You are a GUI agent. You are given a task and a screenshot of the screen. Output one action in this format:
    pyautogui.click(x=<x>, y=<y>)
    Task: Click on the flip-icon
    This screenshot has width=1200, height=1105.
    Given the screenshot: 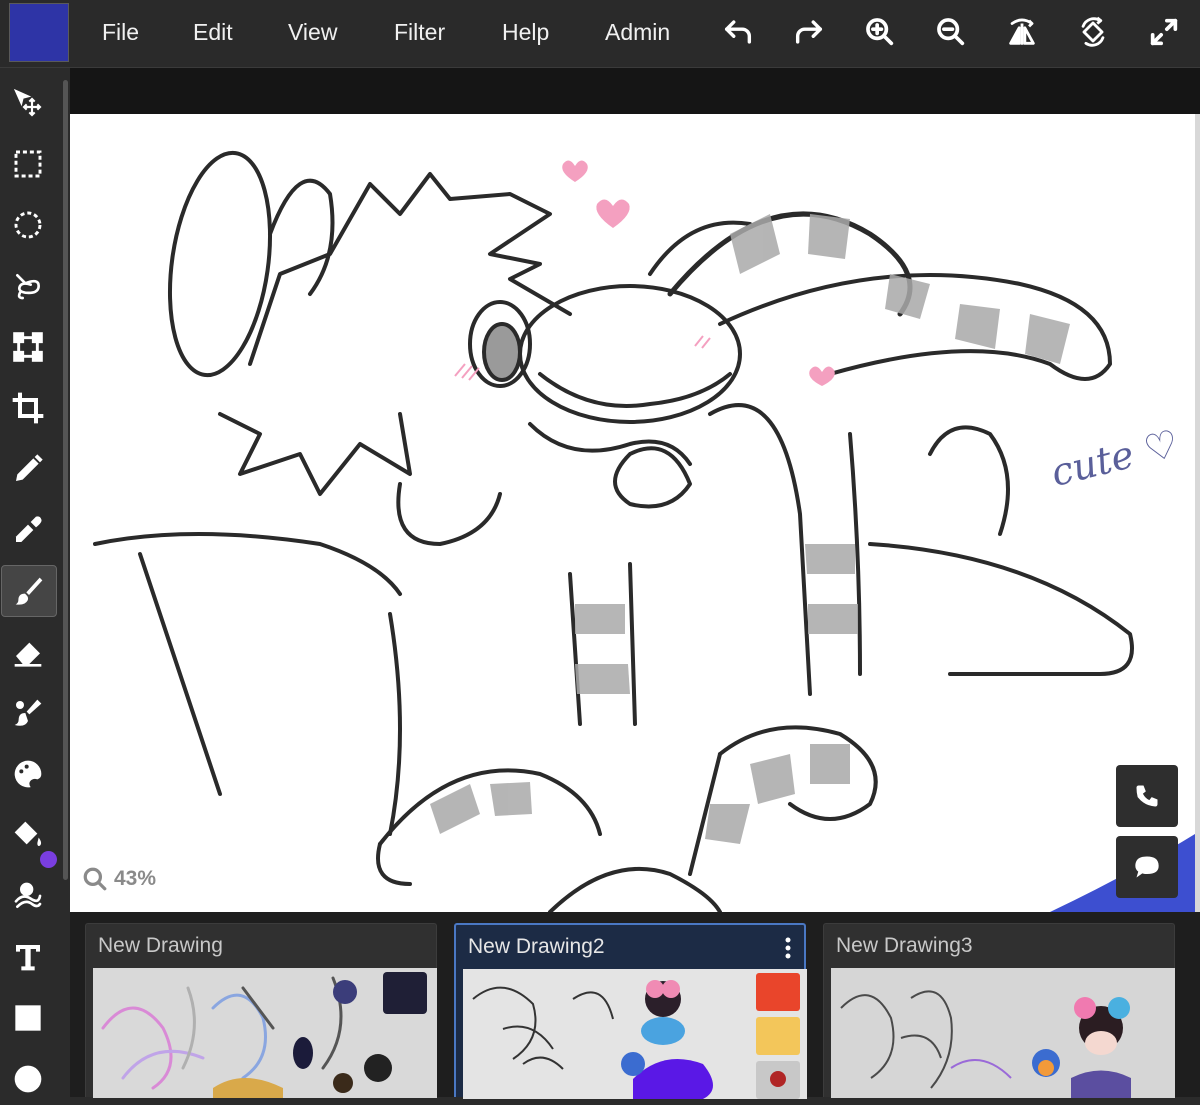 What is the action you would take?
    pyautogui.click(x=1022, y=31)
    